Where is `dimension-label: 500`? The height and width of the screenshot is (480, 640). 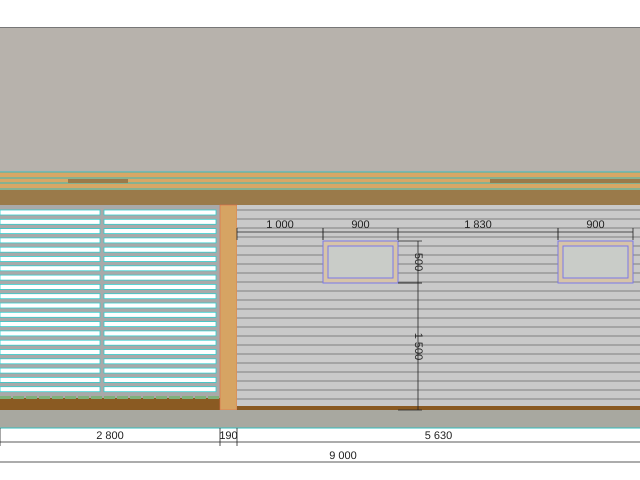 dimension-label: 500 is located at coordinates (418, 262).